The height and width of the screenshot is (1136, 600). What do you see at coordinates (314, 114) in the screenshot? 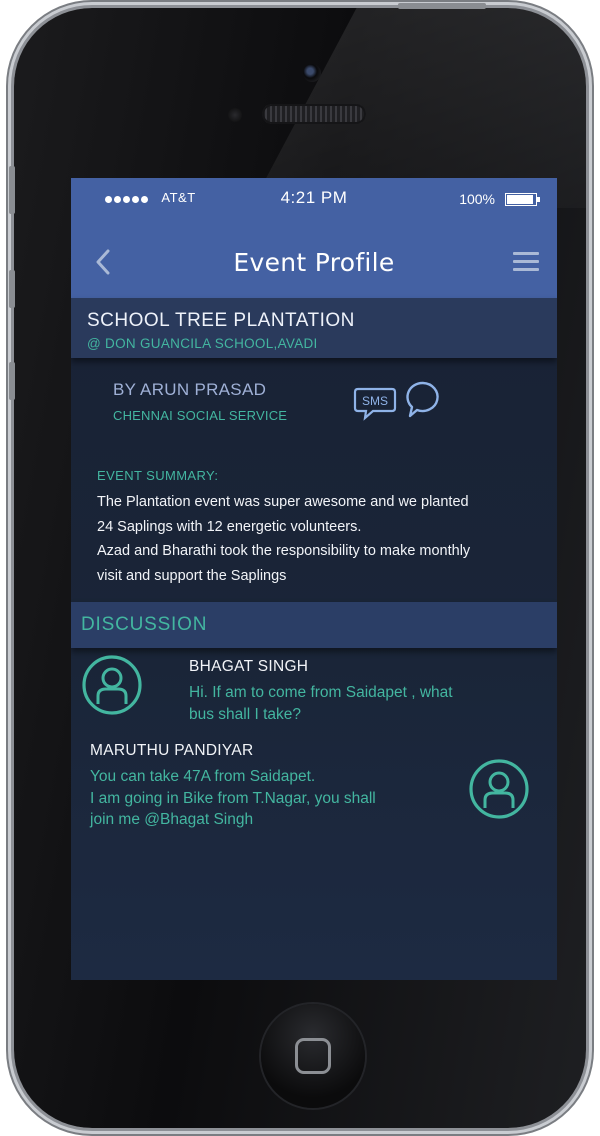
I see `earpiece-speaker` at bounding box center [314, 114].